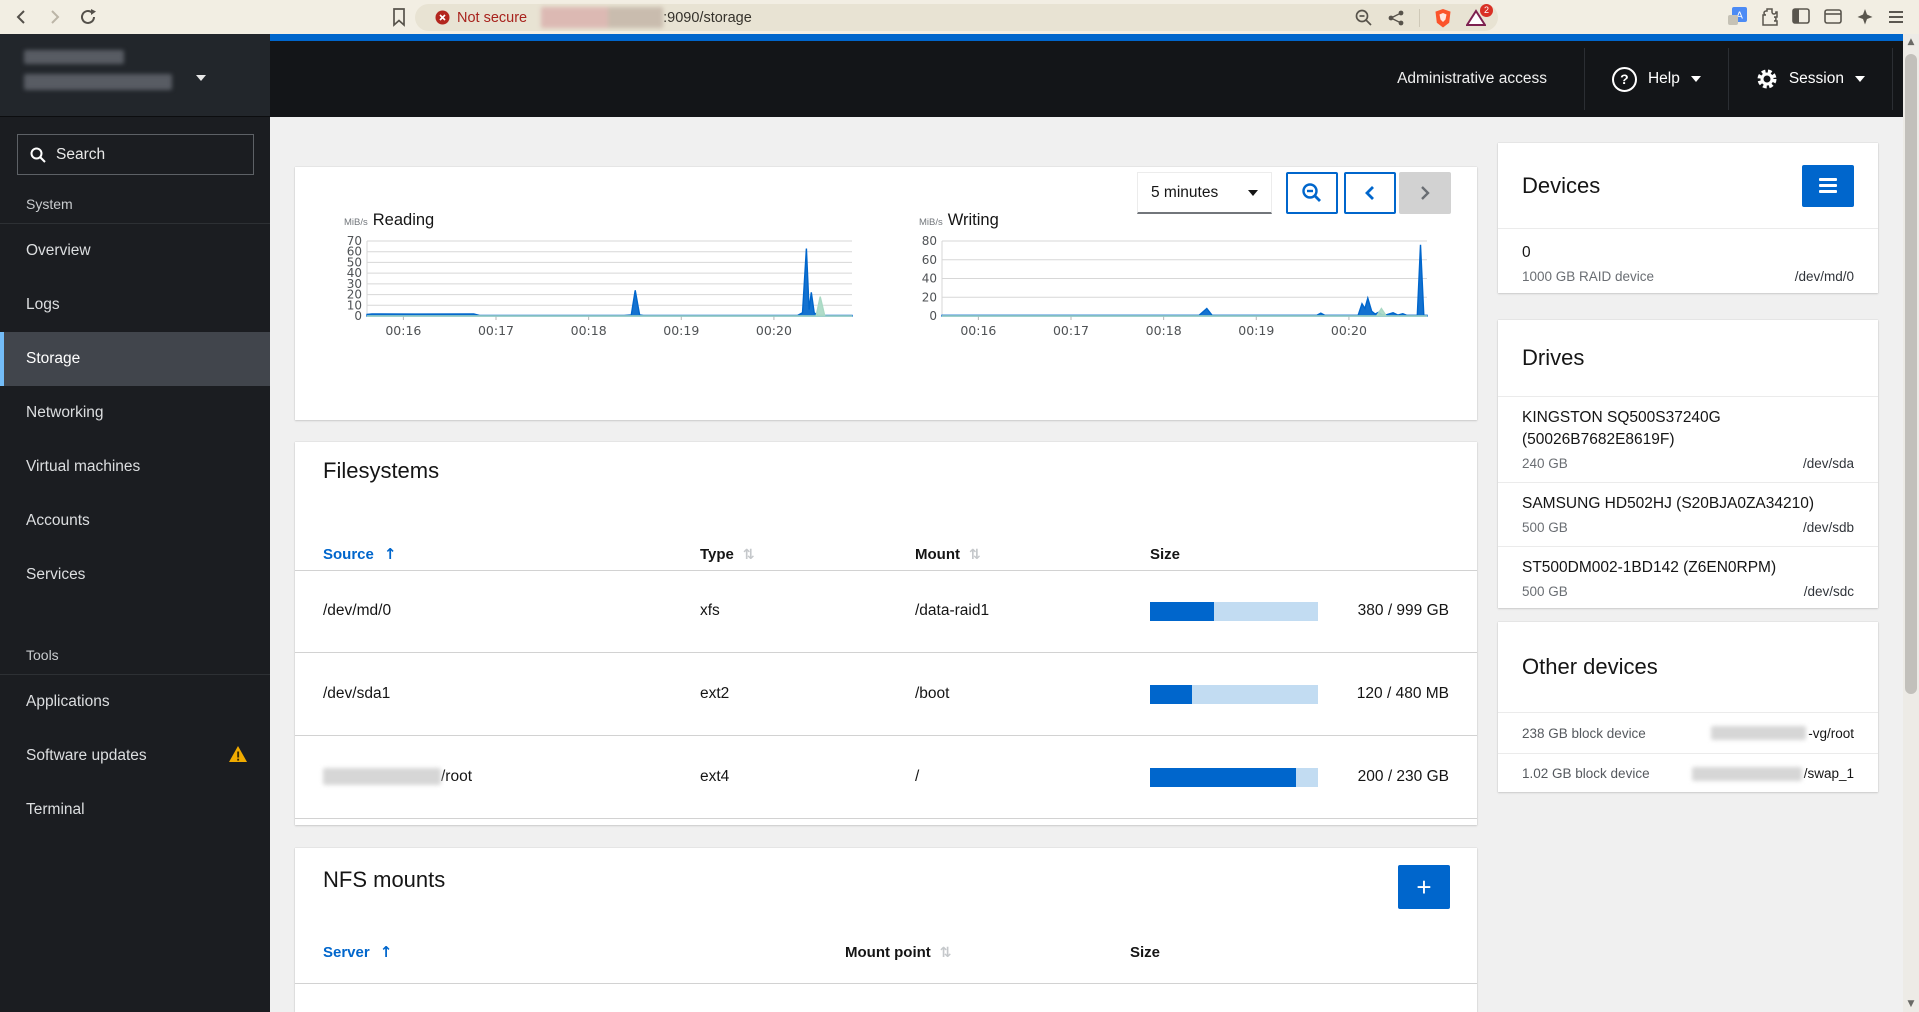  What do you see at coordinates (748, 554) in the screenshot?
I see `sort-icon: ⇅` at bounding box center [748, 554].